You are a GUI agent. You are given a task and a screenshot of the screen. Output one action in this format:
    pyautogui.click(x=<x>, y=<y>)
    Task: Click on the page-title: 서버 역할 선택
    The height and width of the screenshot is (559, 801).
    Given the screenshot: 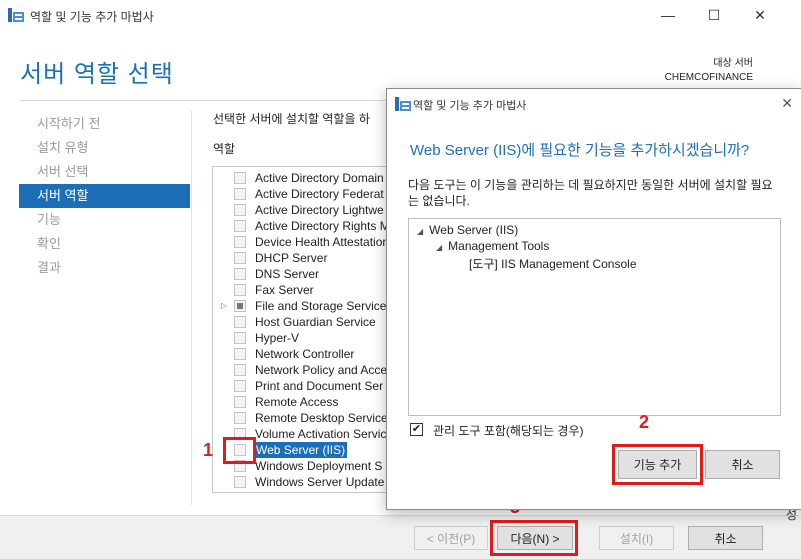 What is the action you would take?
    pyautogui.click(x=97, y=74)
    